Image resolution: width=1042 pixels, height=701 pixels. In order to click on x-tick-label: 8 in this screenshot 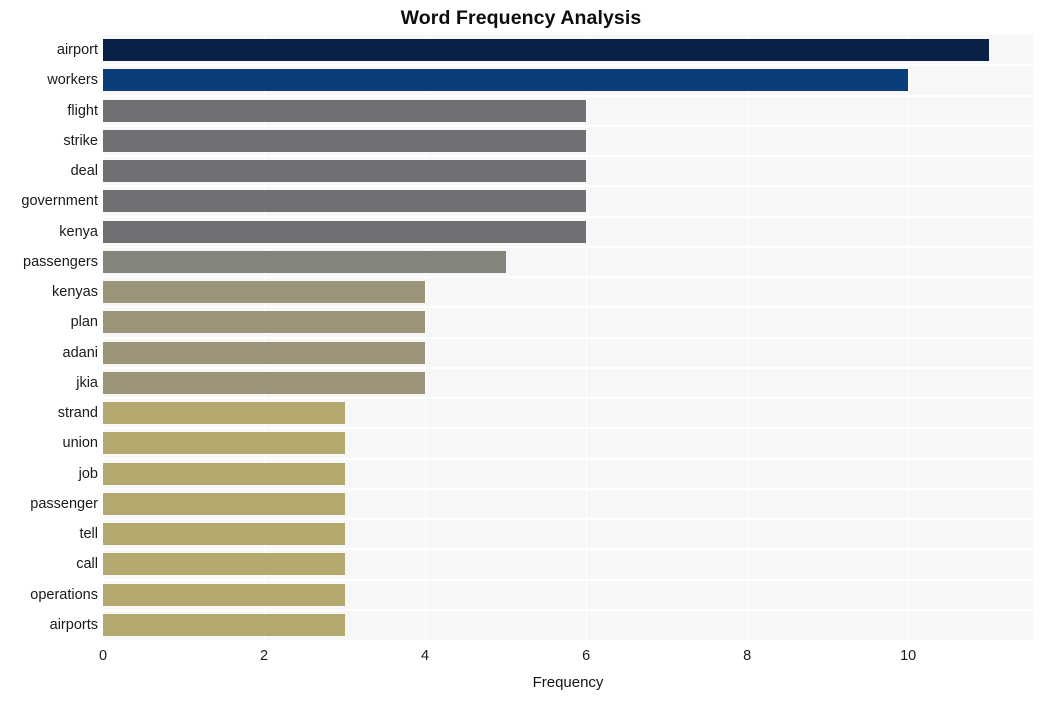, I will do `click(747, 656)`.